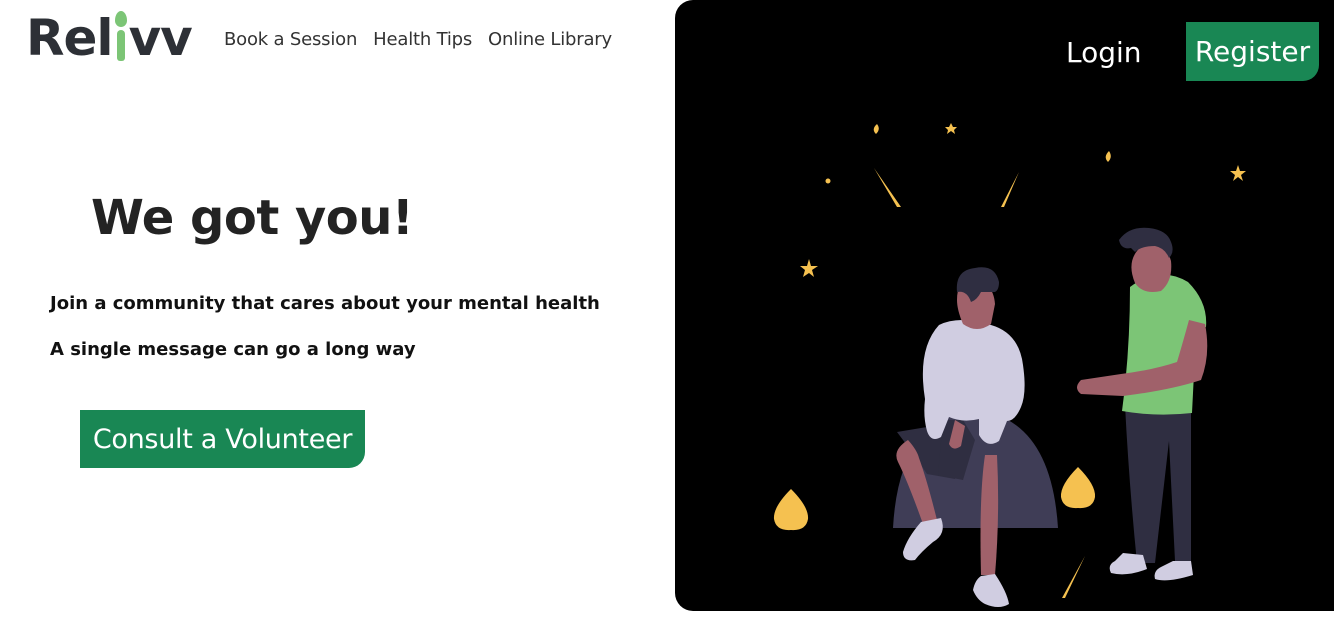  I want to click on consult-volunteer-button: Consult a Volunteer, so click(222, 439).